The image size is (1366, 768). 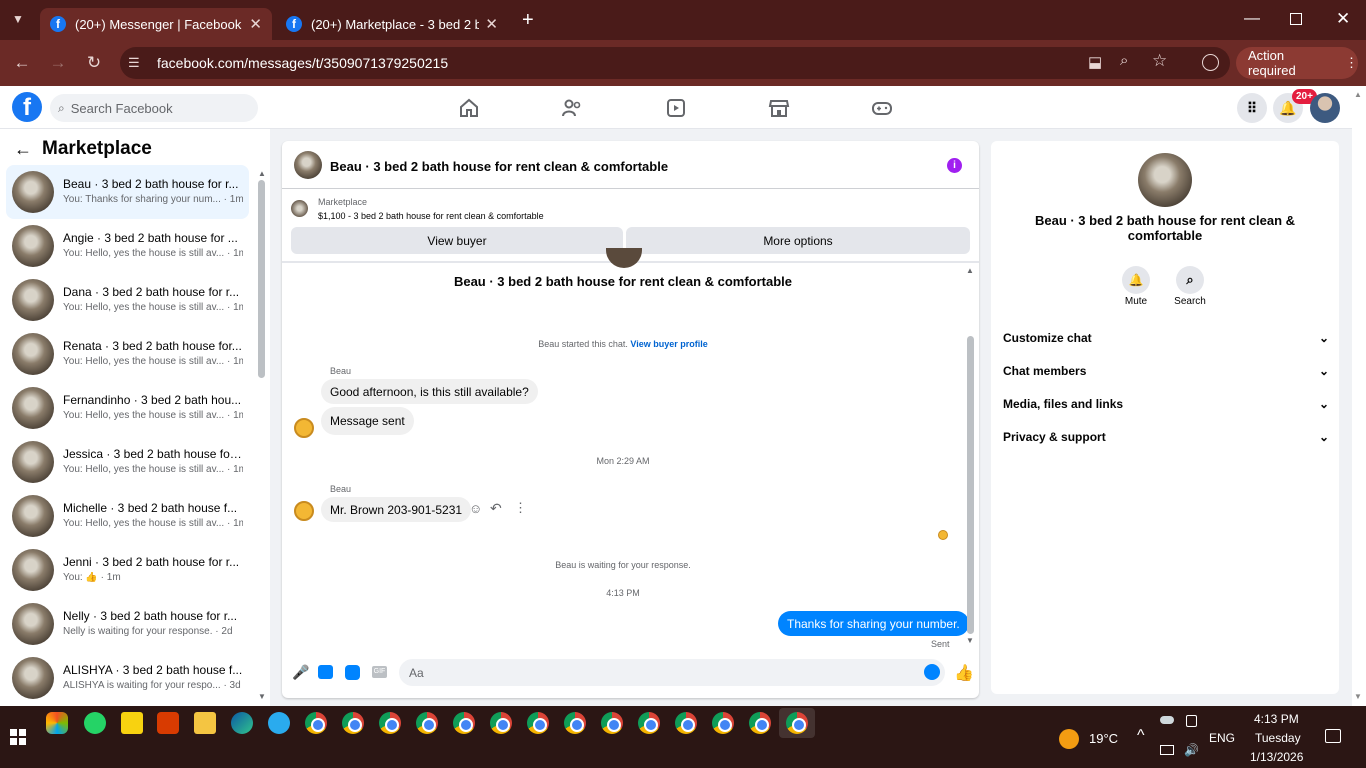 What do you see at coordinates (1358, 94) in the screenshot?
I see `scrollbar-up-arrow: ▲` at bounding box center [1358, 94].